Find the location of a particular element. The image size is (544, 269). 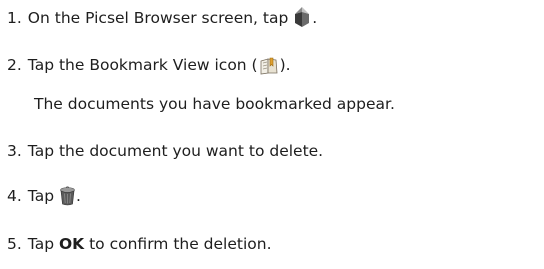

step-text: Tap the document you want to delete. is located at coordinates (175, 151).